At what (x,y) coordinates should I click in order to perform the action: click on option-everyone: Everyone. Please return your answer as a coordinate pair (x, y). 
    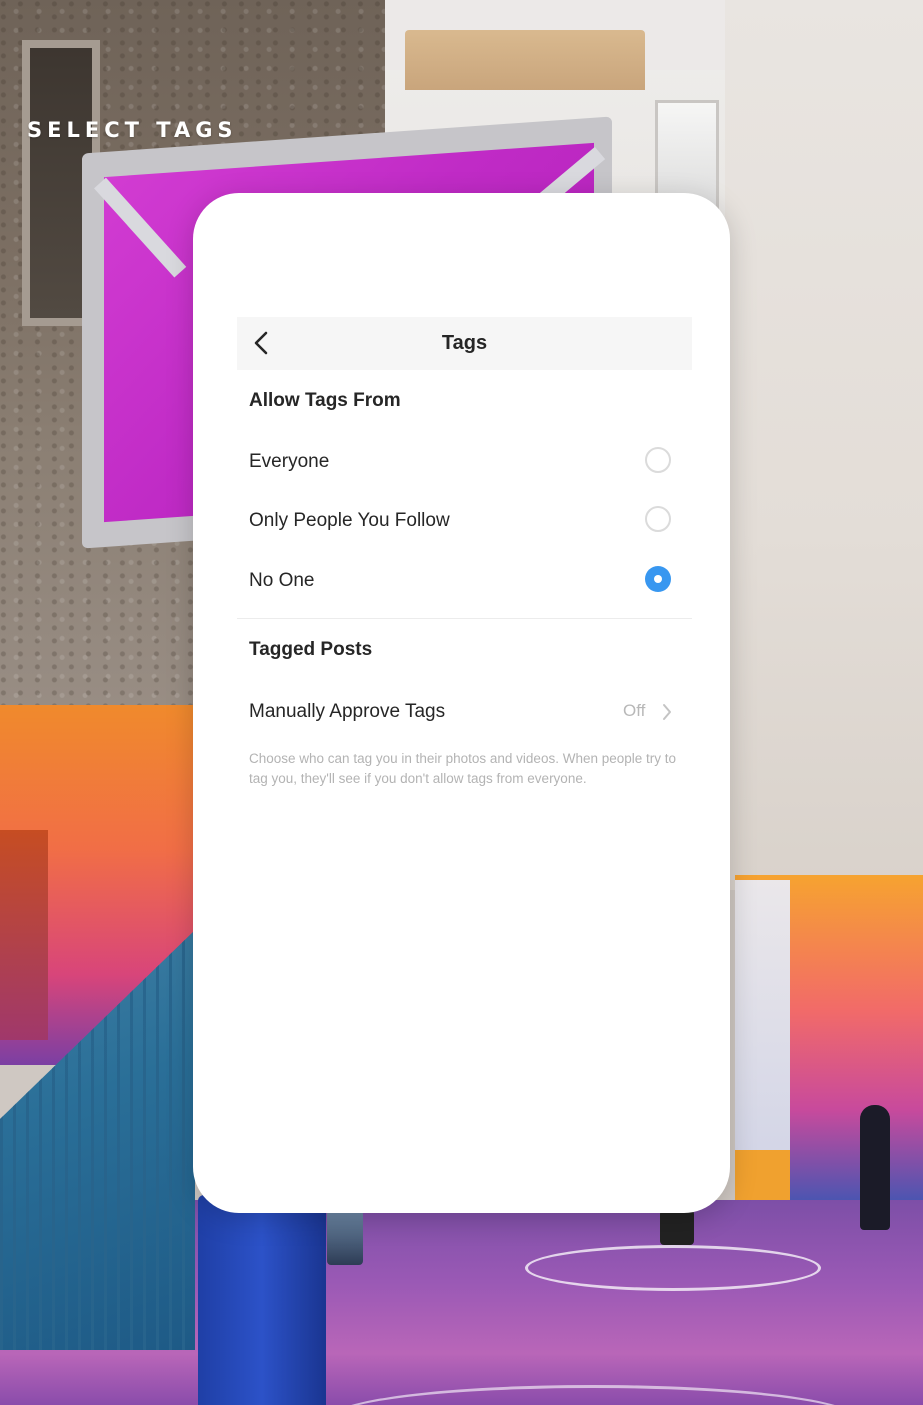
    Looking at the image, I should click on (464, 462).